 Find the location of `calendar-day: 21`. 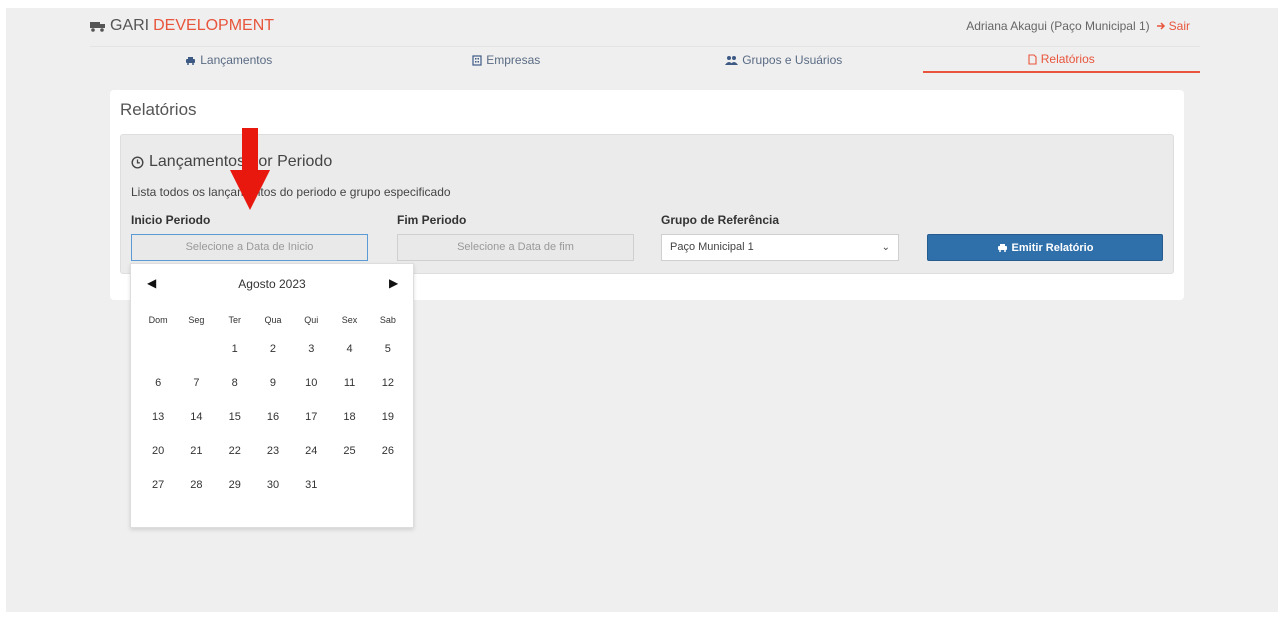

calendar-day: 21 is located at coordinates (196, 451).